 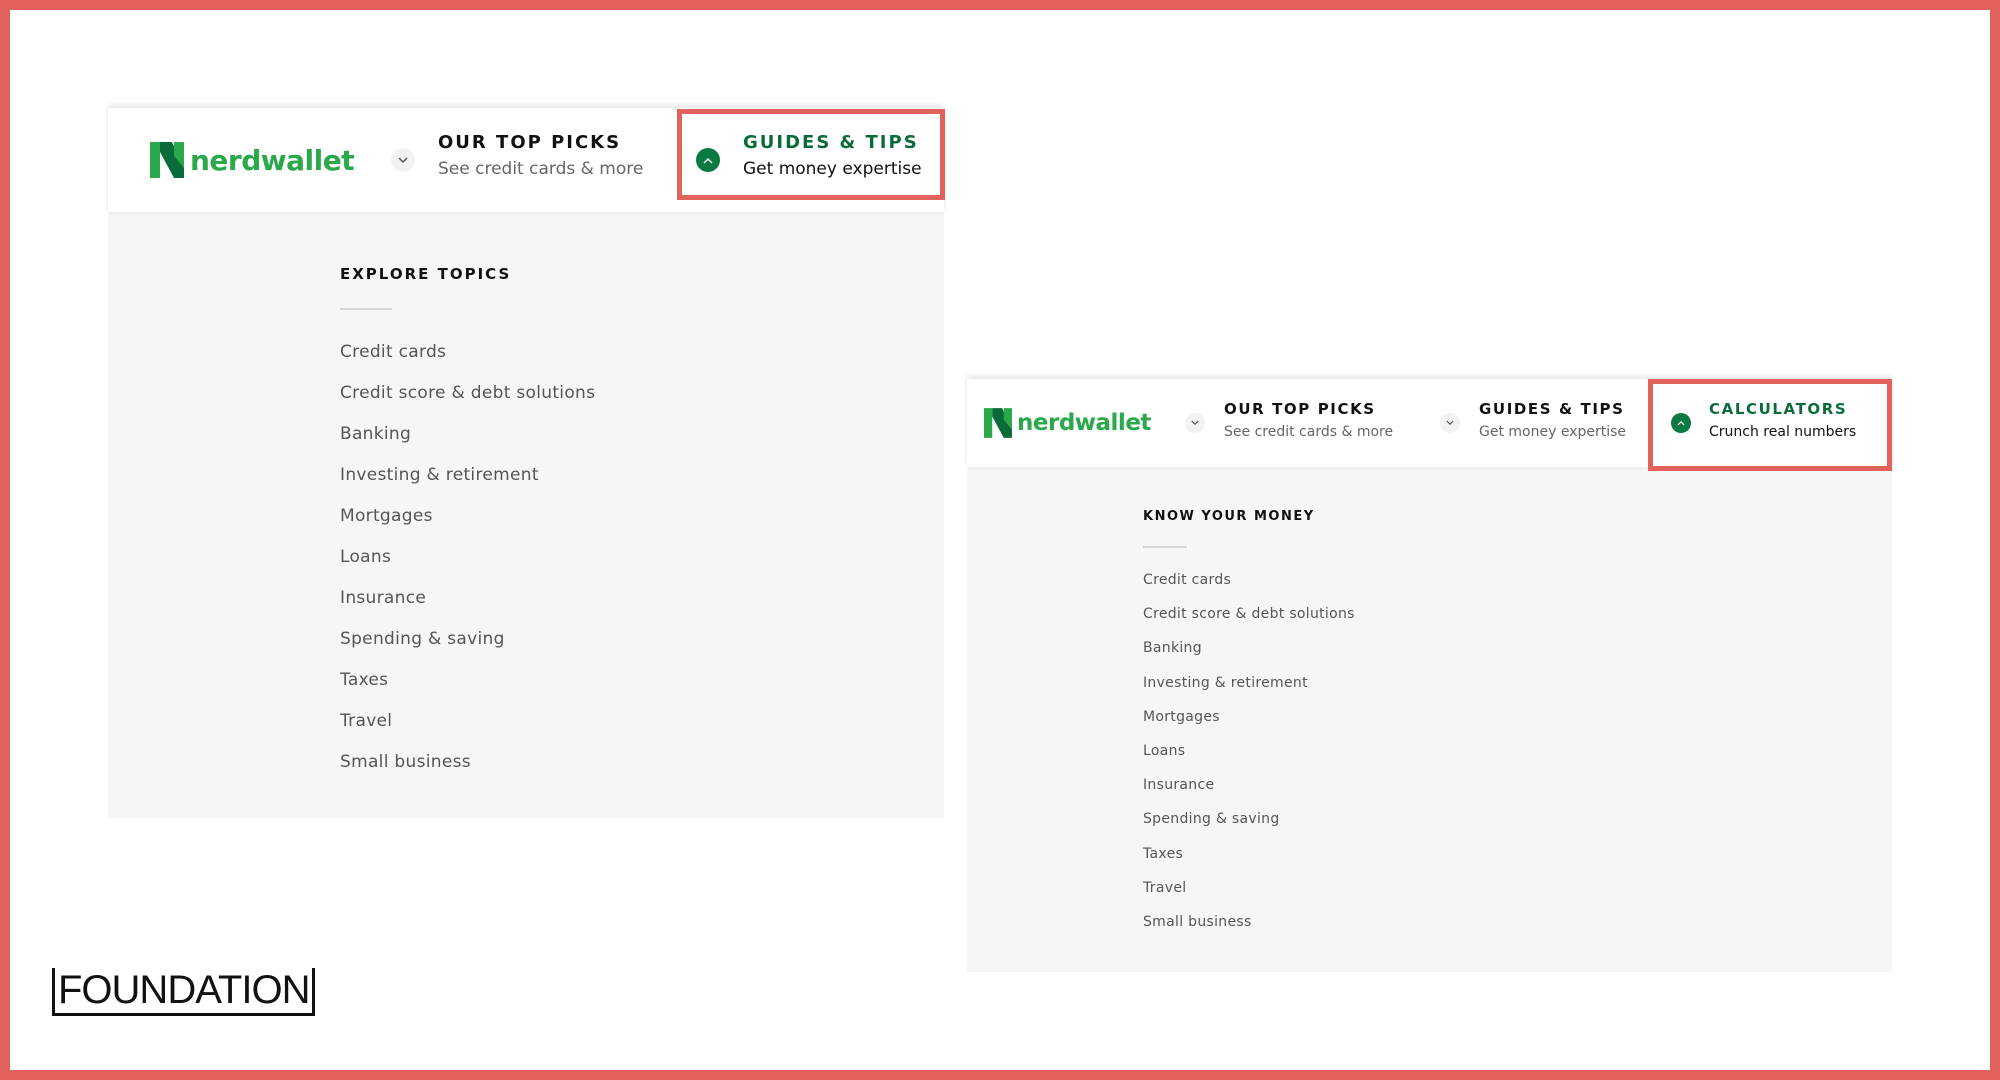 I want to click on left-nerdwallet-logo: nerdwallet, so click(x=252, y=160).